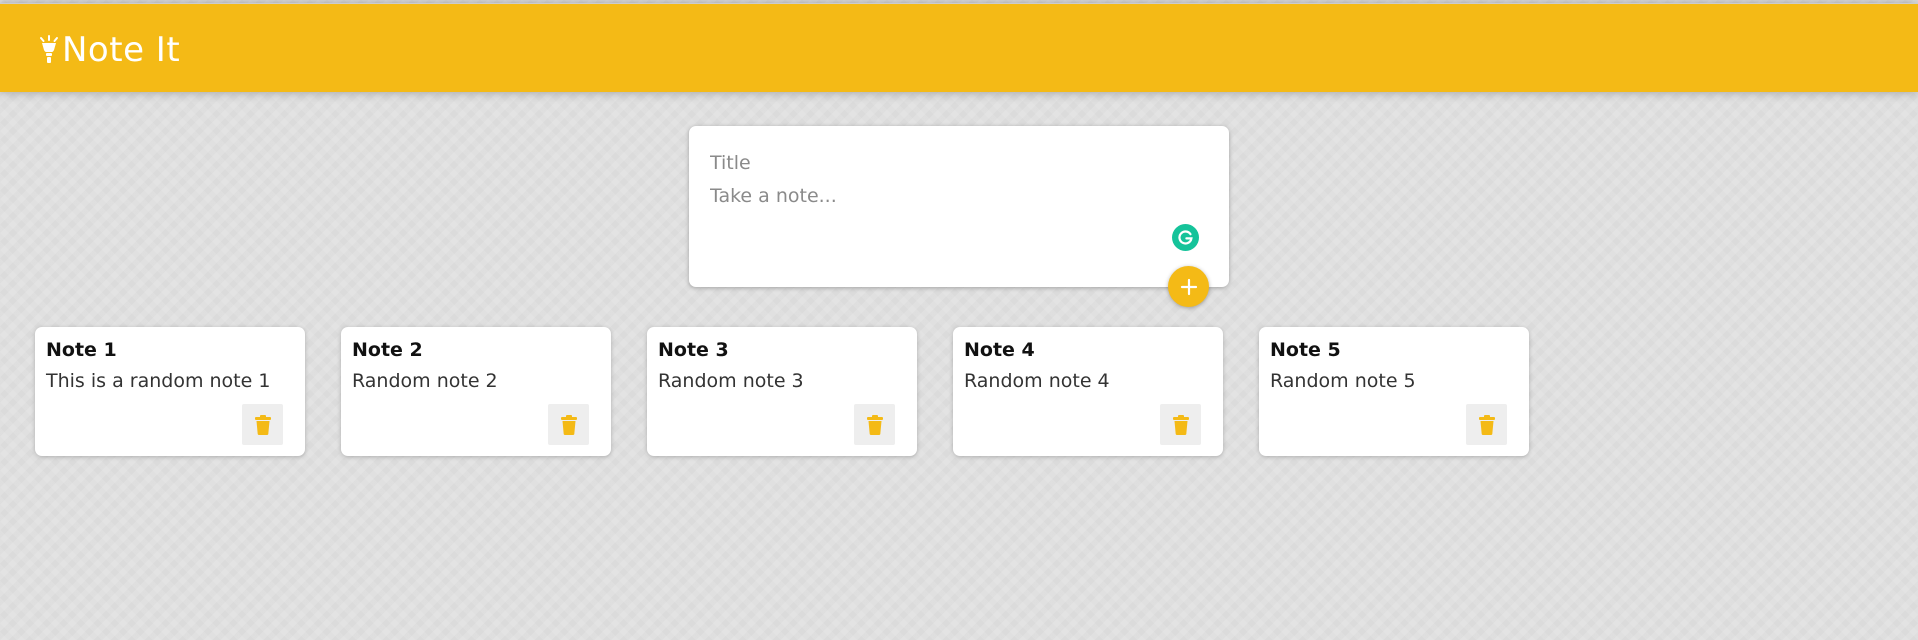 Image resolution: width=1918 pixels, height=640 pixels. I want to click on brand: Note It, so click(109, 50).